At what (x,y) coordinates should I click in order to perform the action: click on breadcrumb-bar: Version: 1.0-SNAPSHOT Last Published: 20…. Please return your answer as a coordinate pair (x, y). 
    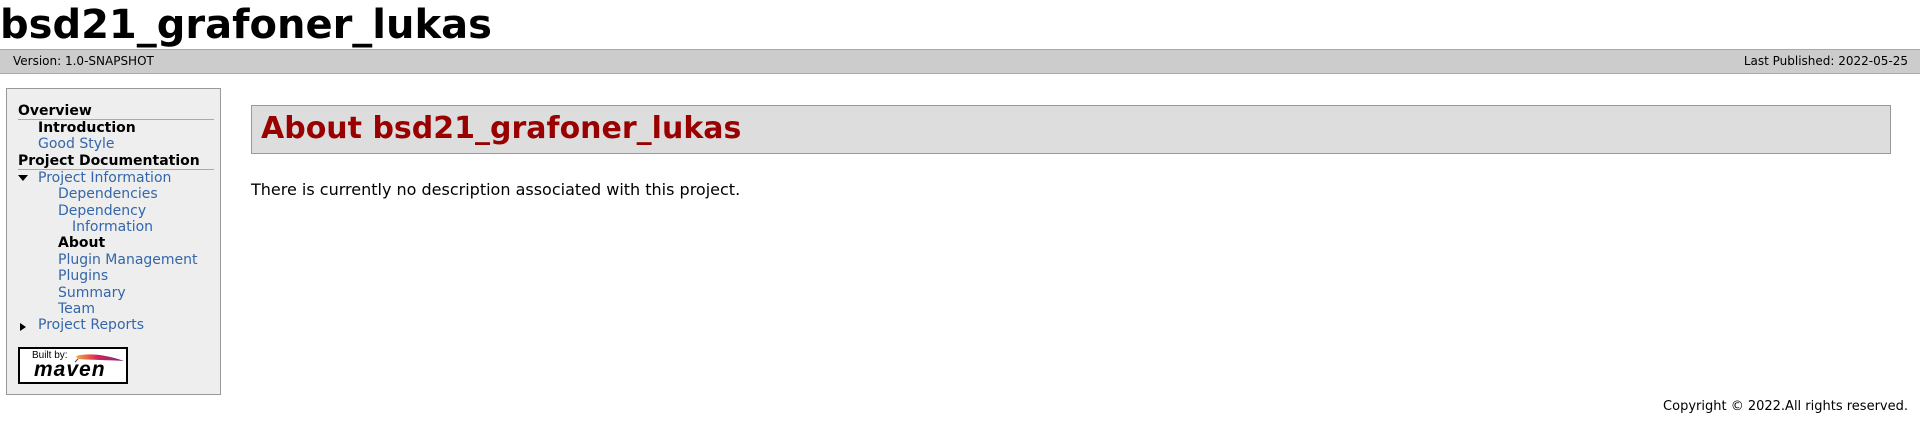
    Looking at the image, I should click on (960, 61).